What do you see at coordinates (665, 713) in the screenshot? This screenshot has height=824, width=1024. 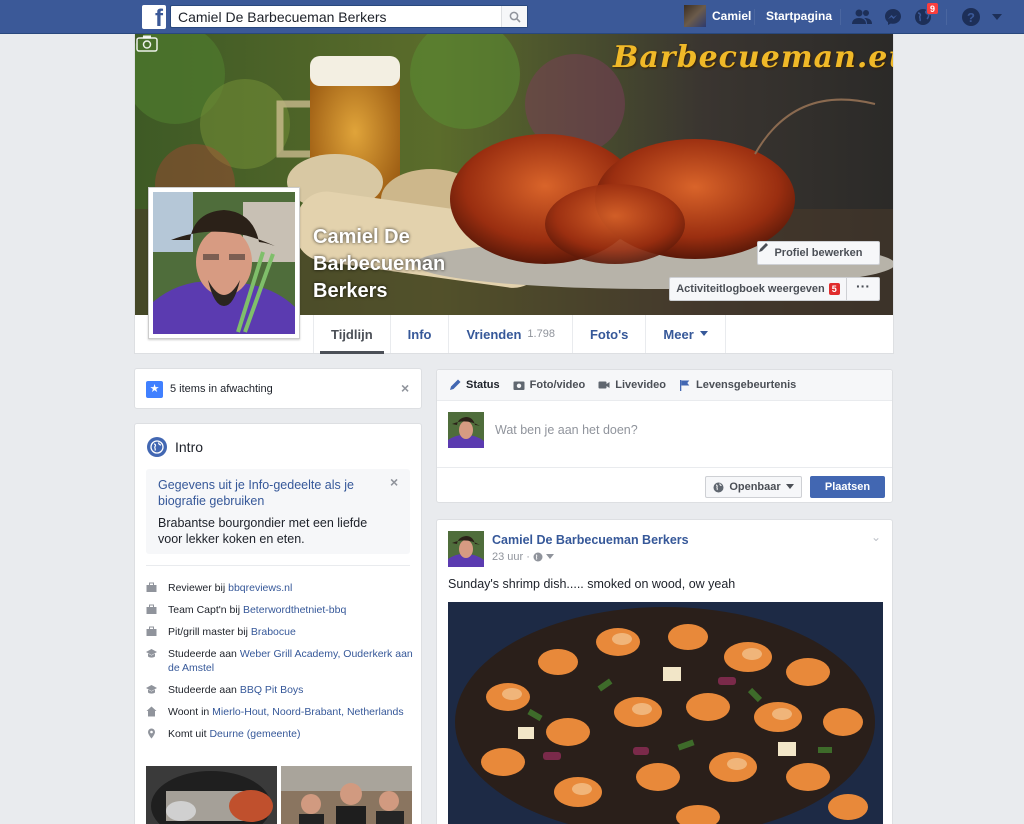 I see `post-photo` at bounding box center [665, 713].